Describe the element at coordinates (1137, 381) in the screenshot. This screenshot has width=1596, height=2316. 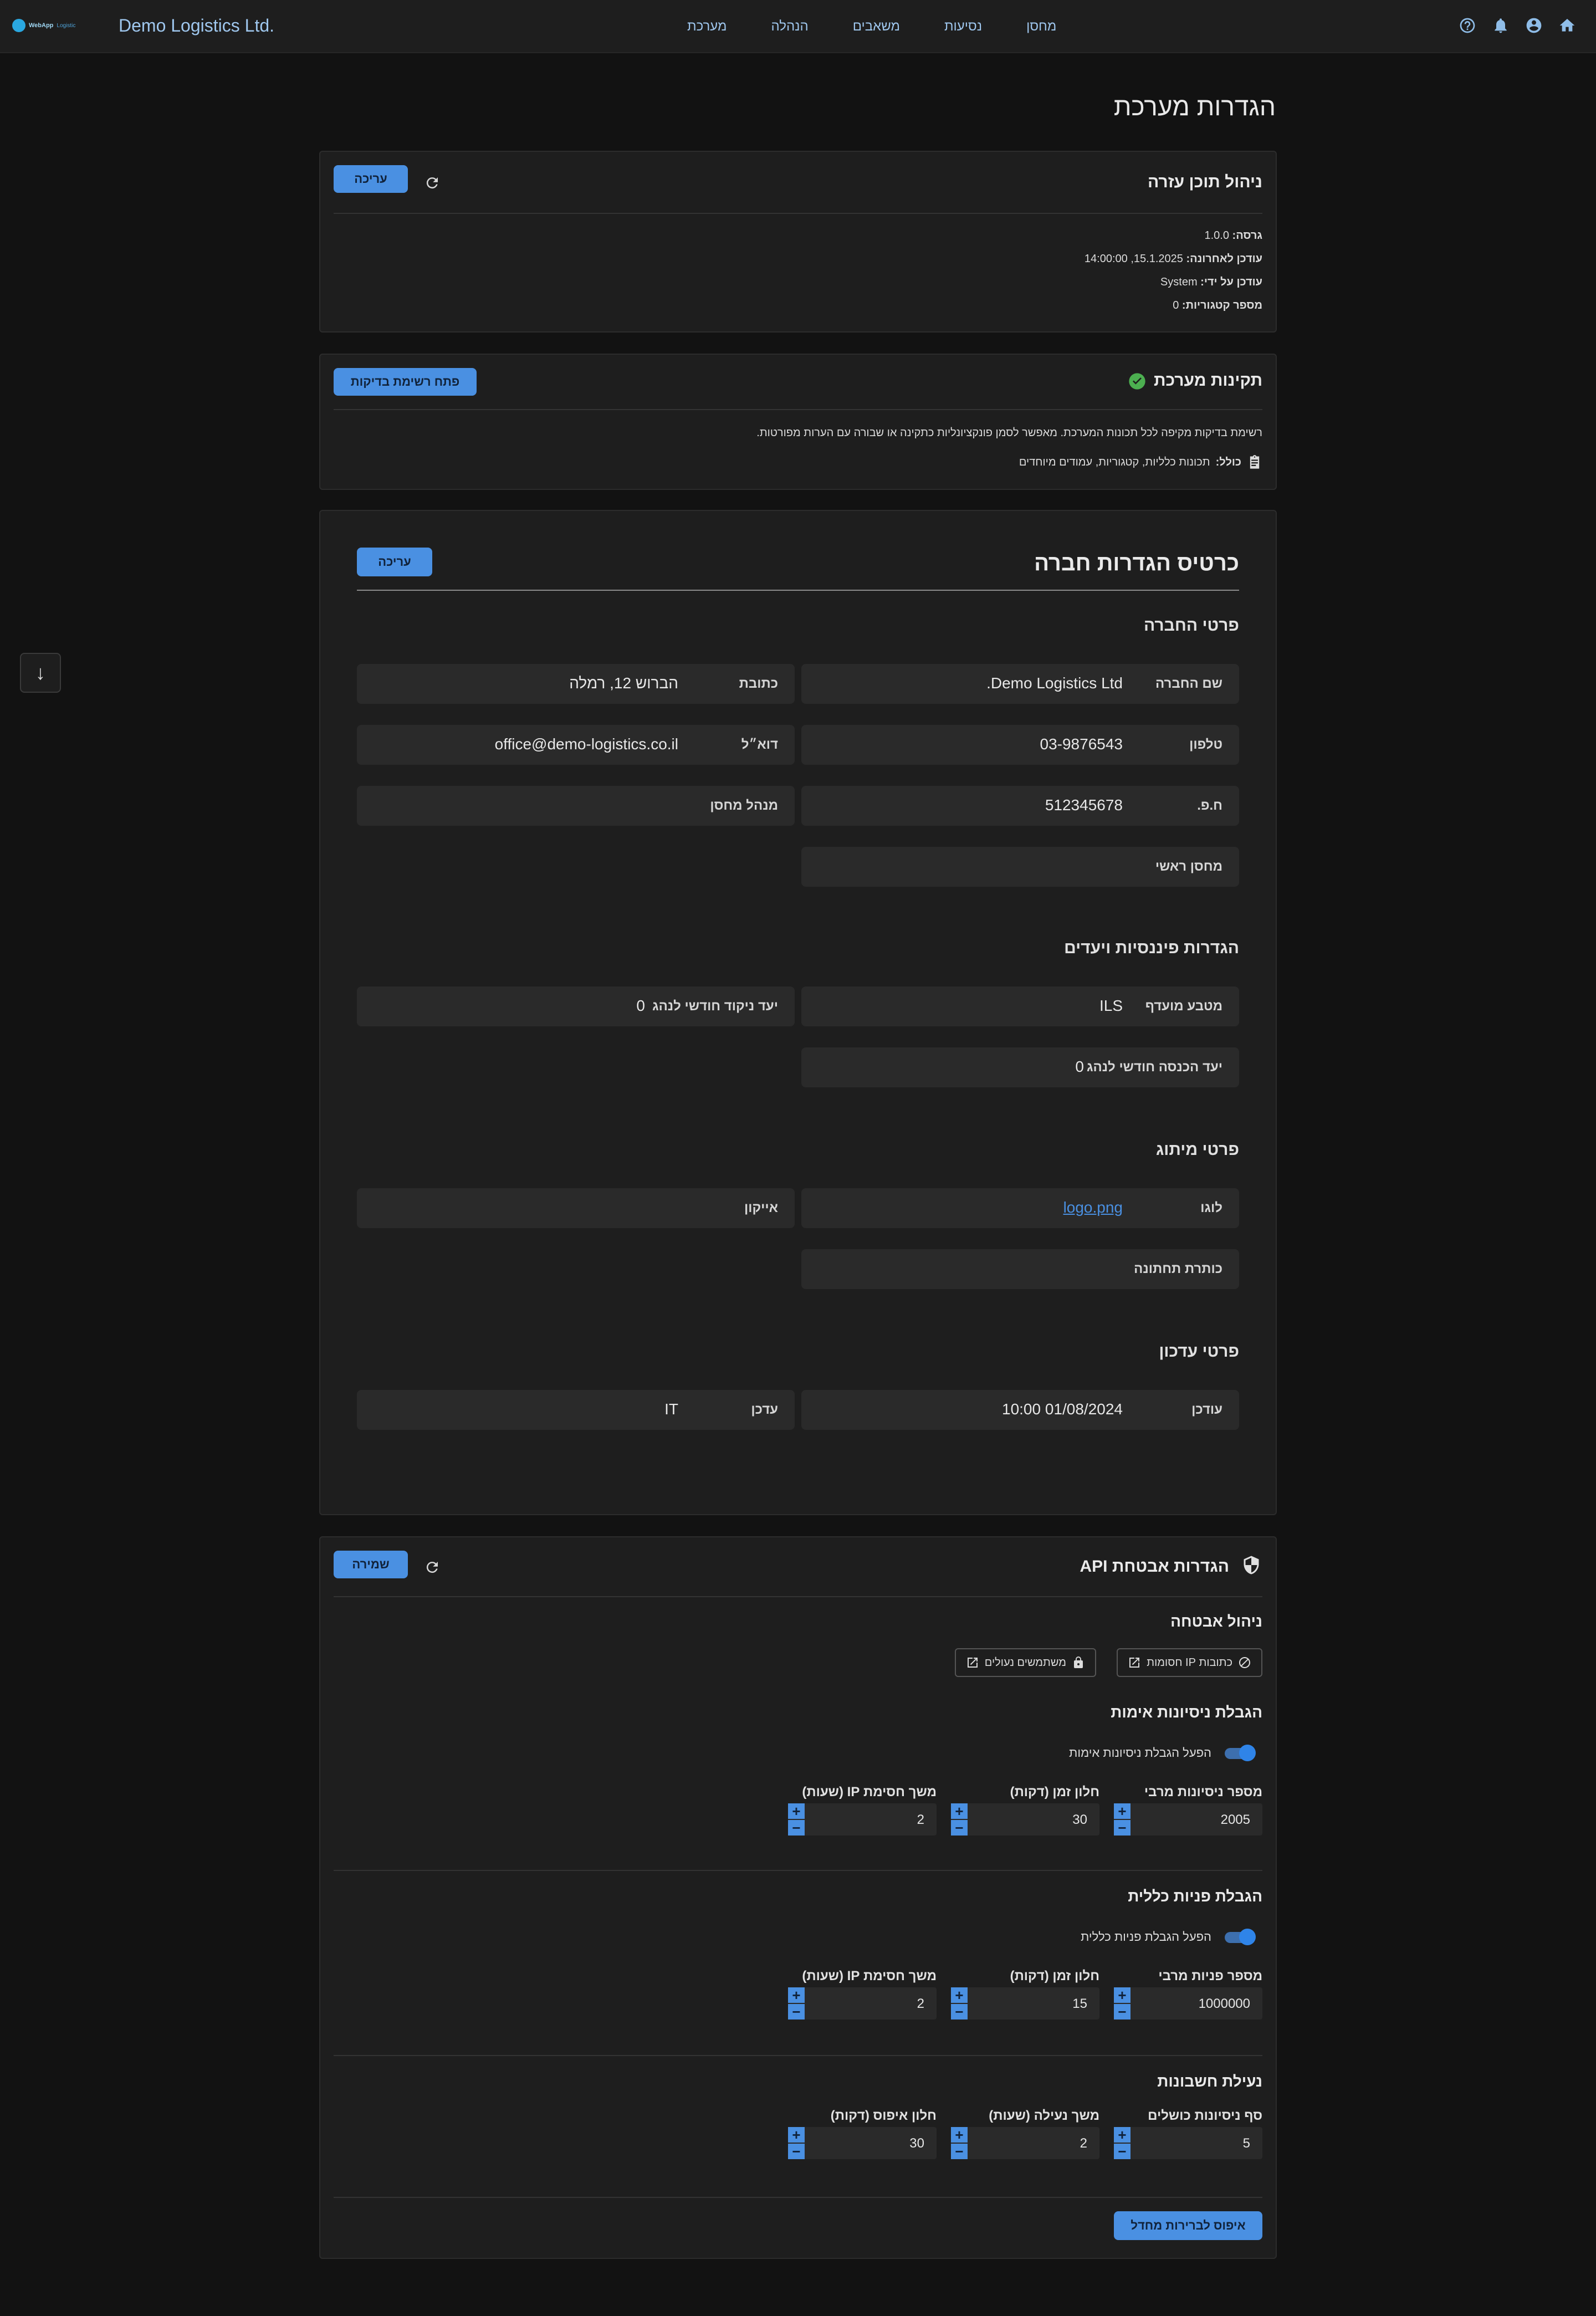
I see `check-circle-icon` at that location.